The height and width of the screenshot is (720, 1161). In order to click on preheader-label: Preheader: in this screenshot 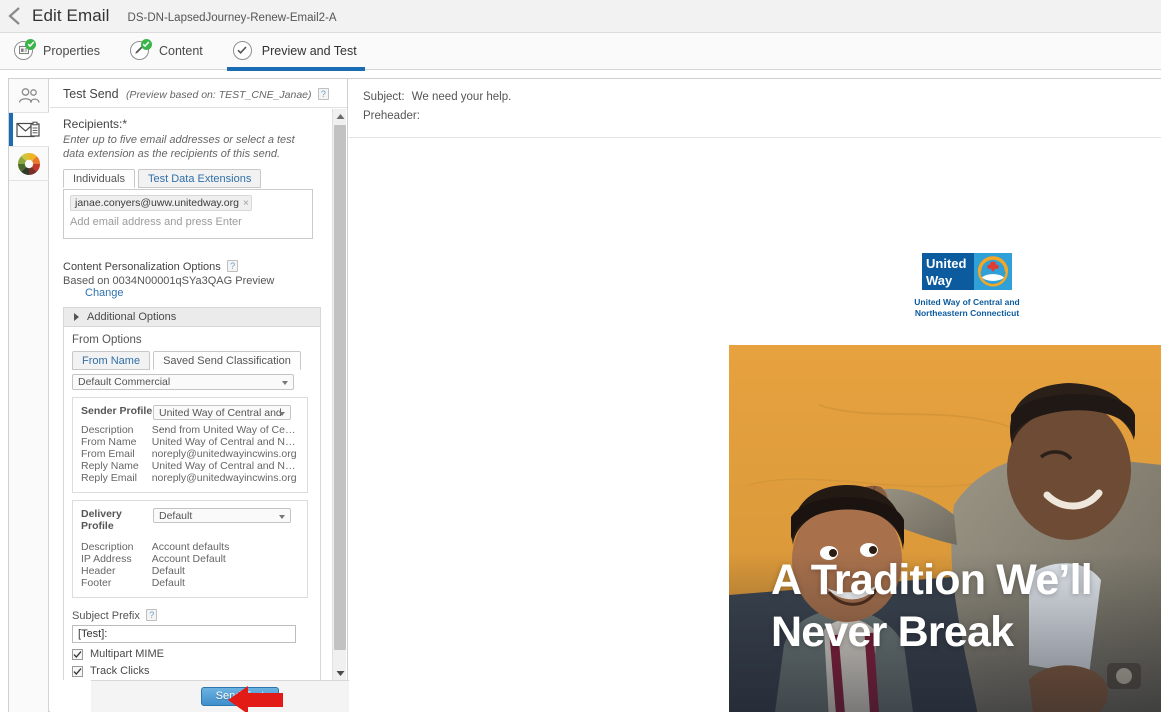, I will do `click(391, 116)`.